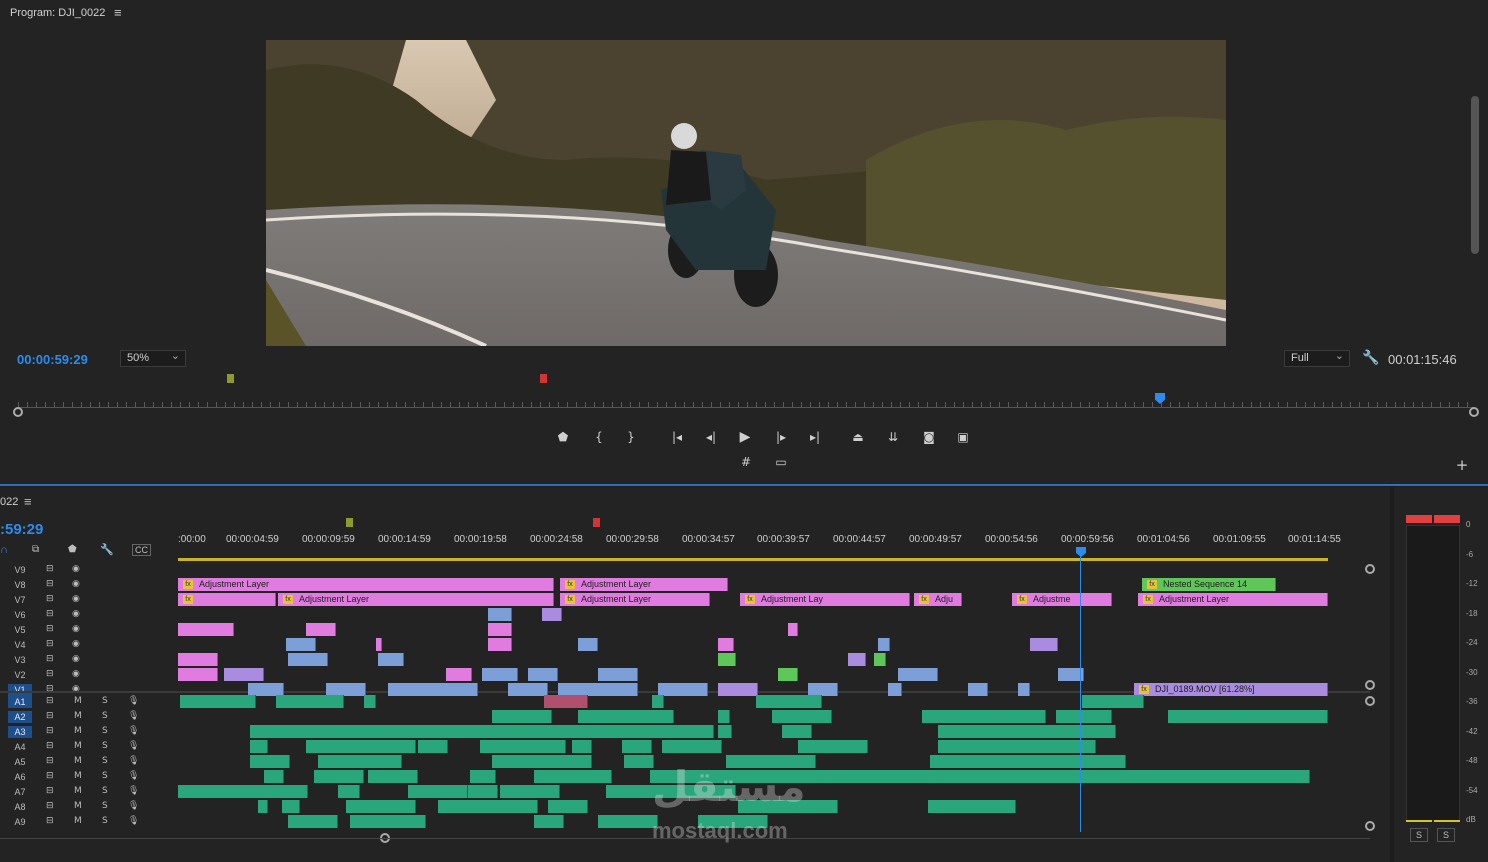 The image size is (1488, 862). Describe the element at coordinates (1419, 835) in the screenshot. I see `solo-left-button: S` at that location.